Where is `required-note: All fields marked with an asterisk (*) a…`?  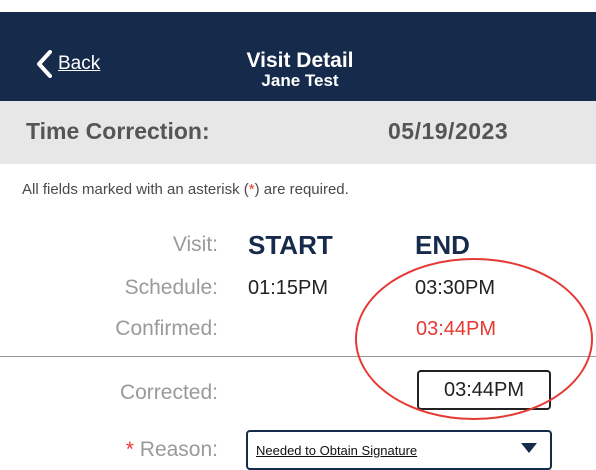
required-note: All fields marked with an asterisk (*) a… is located at coordinates (185, 189).